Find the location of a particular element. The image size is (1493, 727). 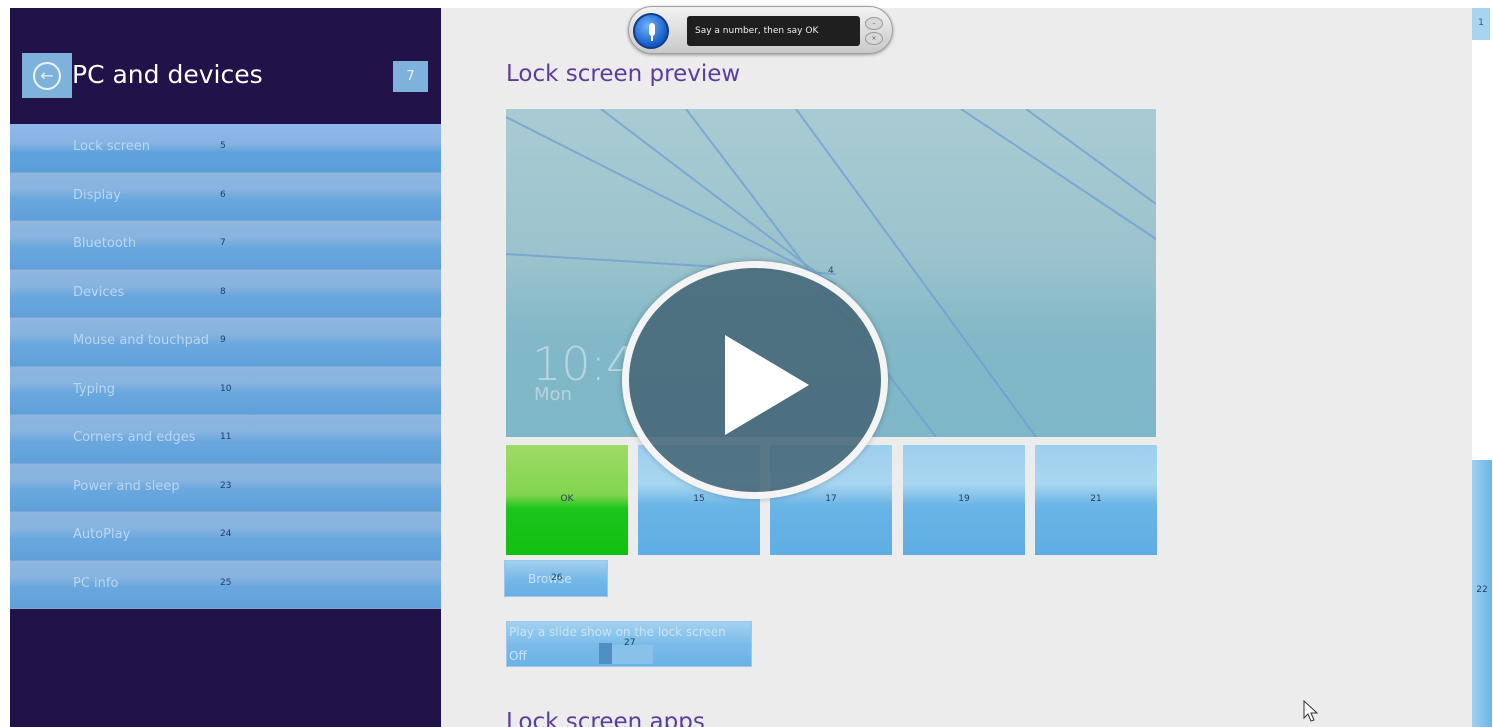

voice-number-label: 27 is located at coordinates (630, 643).